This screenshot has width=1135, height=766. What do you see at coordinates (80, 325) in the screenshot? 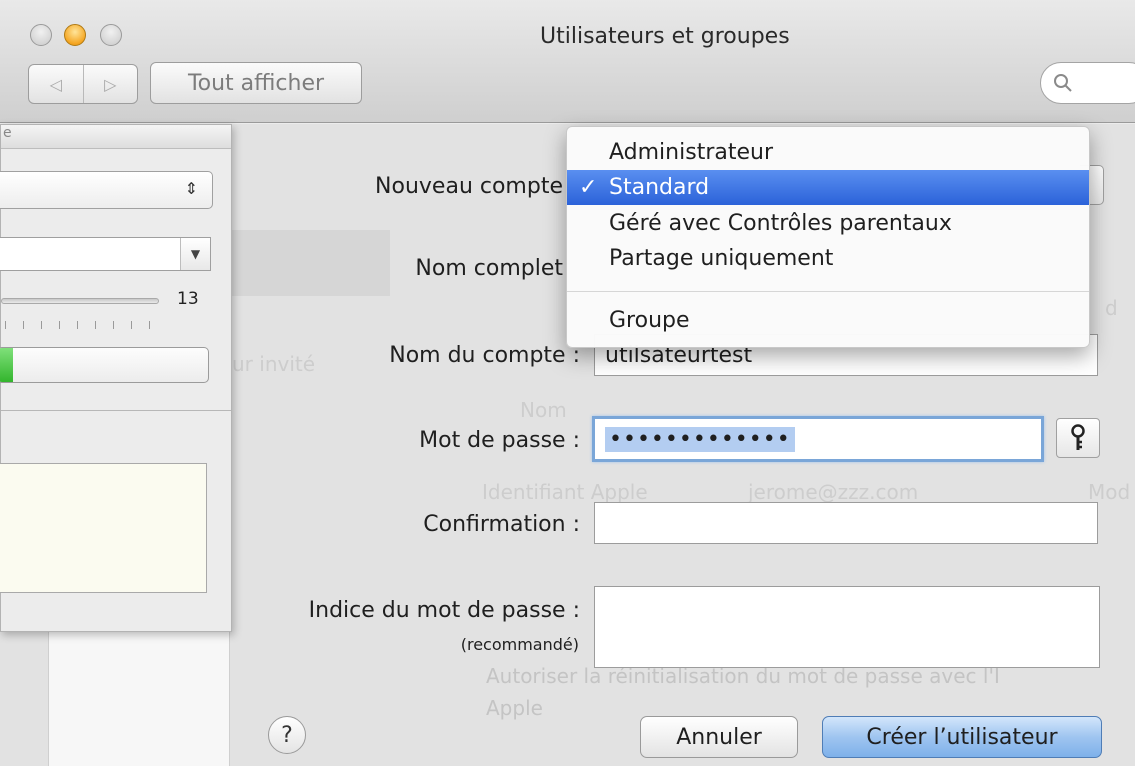
I see `slider-ticks` at bounding box center [80, 325].